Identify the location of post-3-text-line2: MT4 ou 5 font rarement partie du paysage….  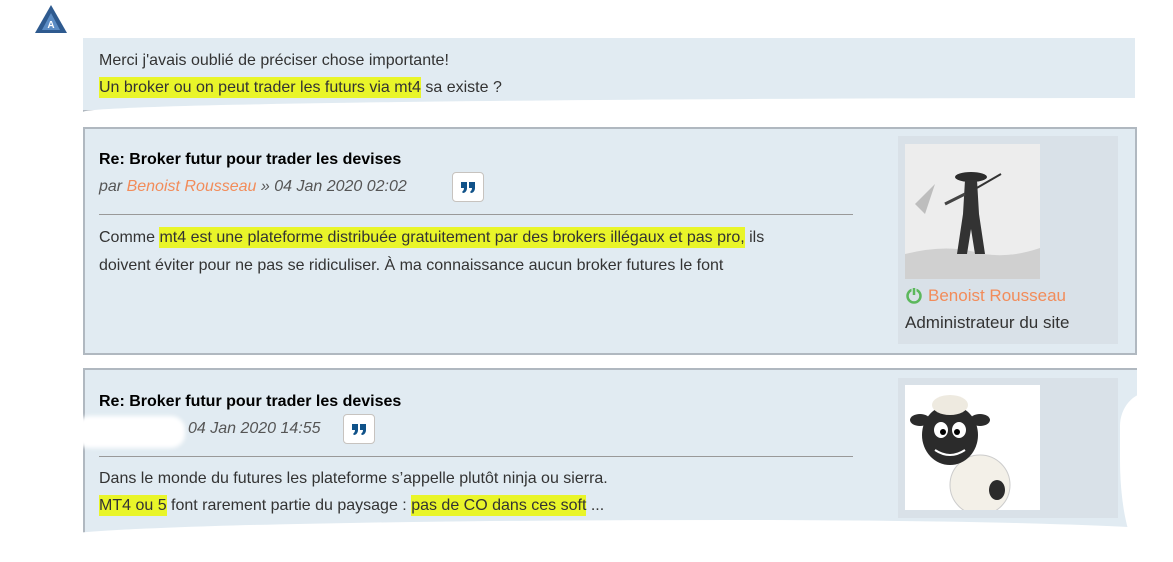
(352, 505).